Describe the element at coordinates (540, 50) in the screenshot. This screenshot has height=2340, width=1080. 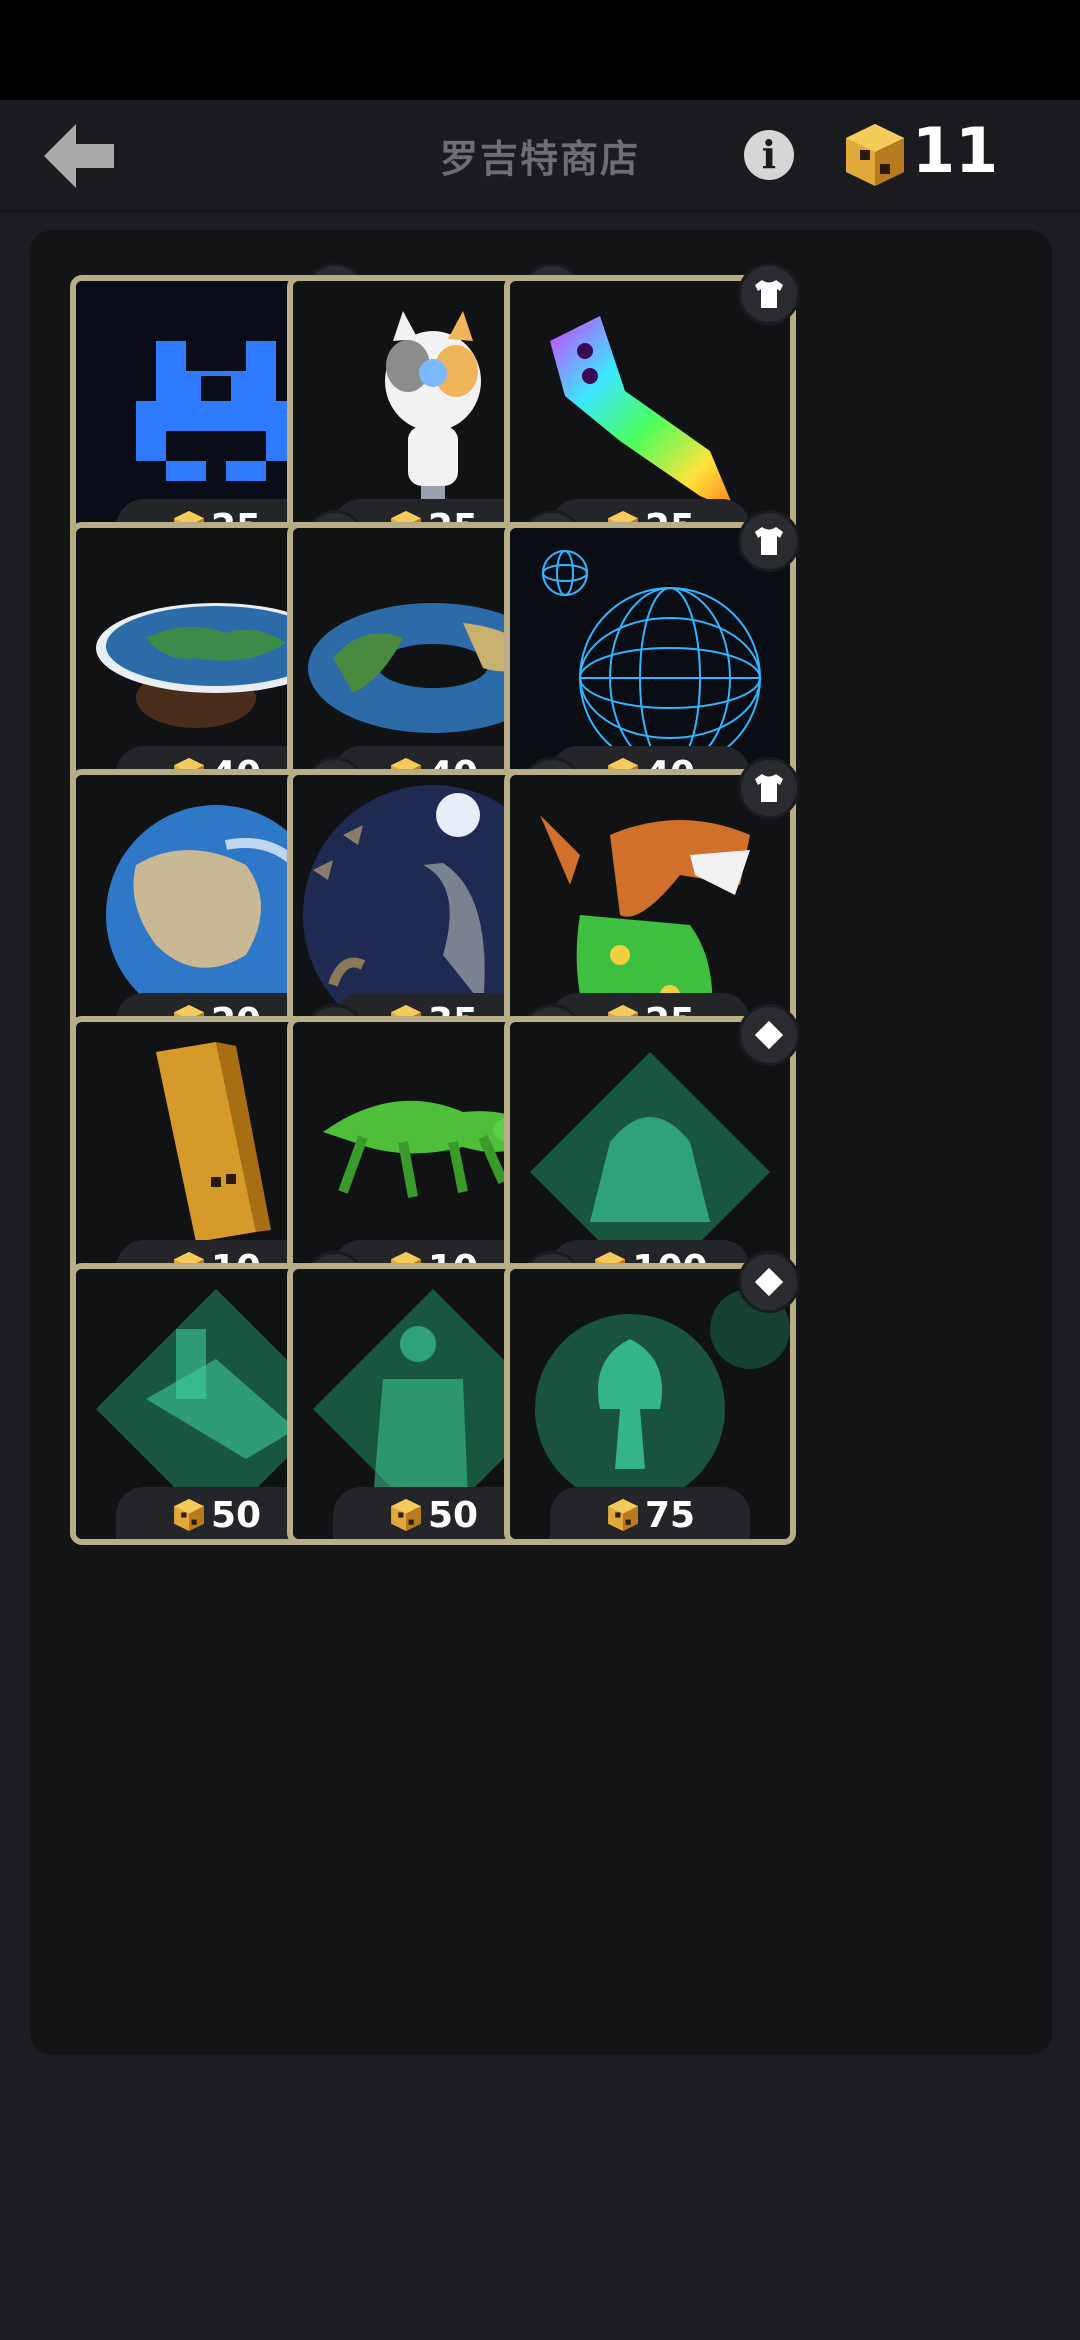
I see `status-bar` at that location.